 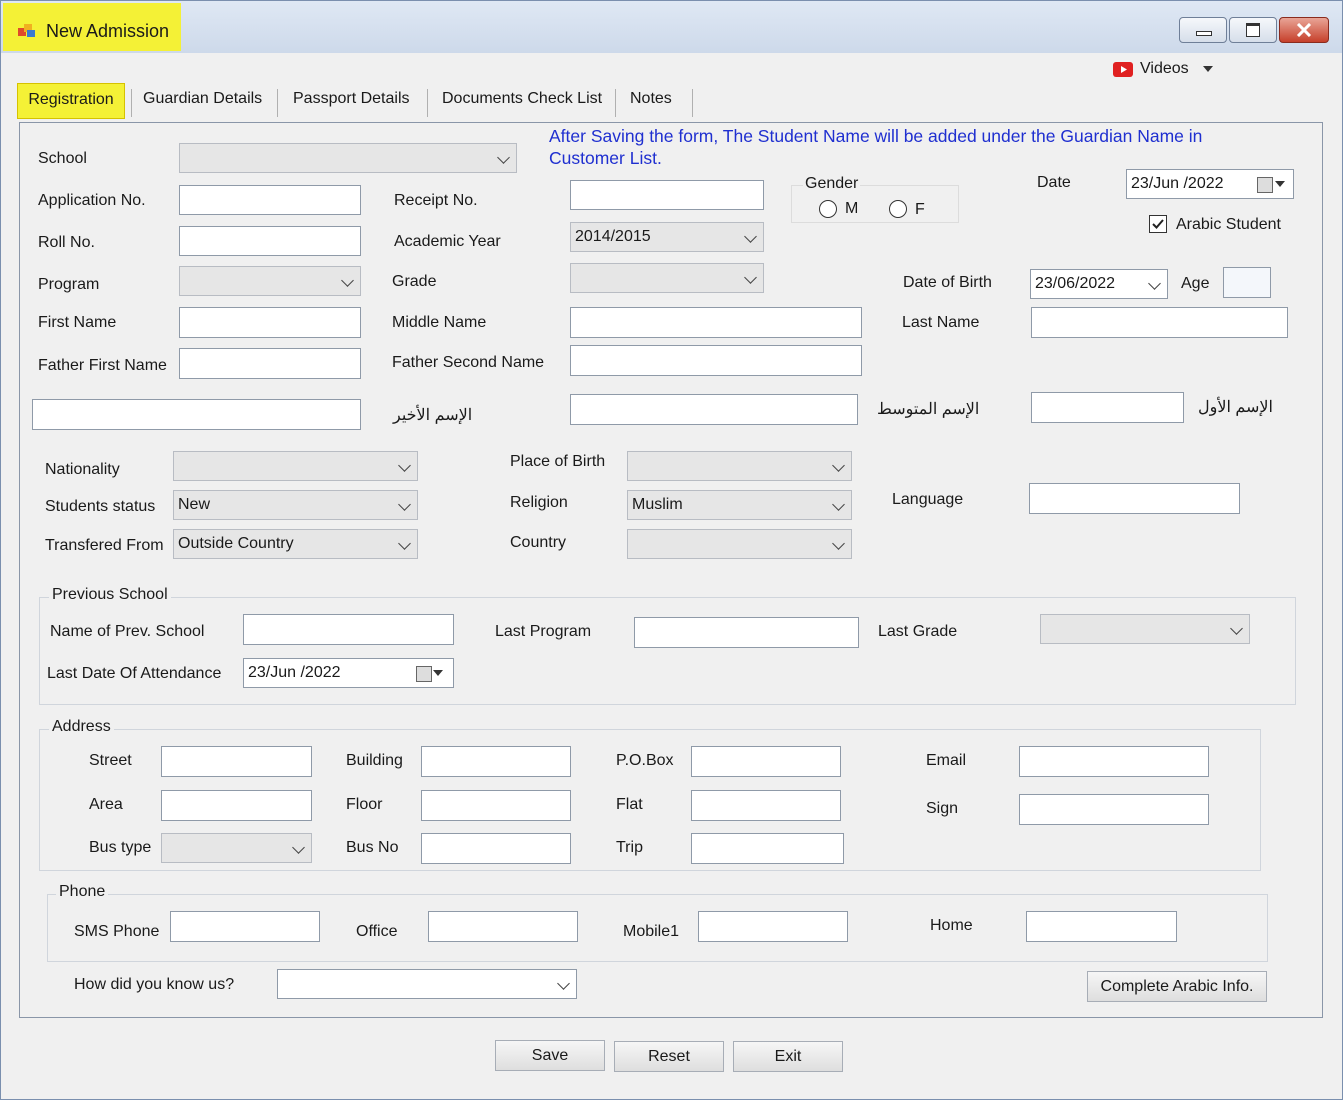 What do you see at coordinates (348, 158) in the screenshot?
I see `school-select` at bounding box center [348, 158].